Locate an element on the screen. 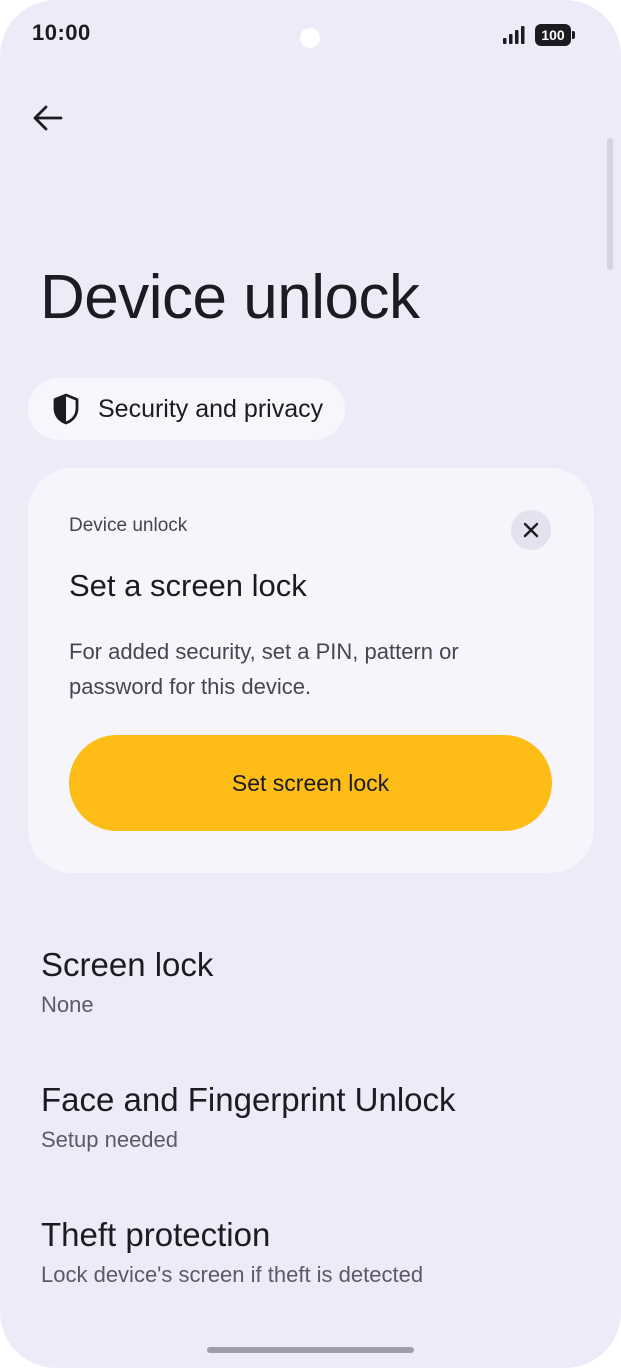 Image resolution: width=621 pixels, height=1368 pixels. card-eyebrow: Device unlock is located at coordinates (128, 525).